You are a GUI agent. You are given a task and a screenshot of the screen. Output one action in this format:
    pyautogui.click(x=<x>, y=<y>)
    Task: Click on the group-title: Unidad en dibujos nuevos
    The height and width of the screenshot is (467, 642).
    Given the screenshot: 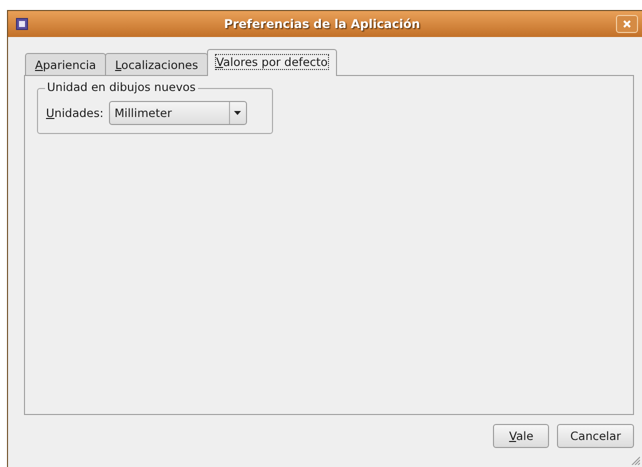 What is the action you would take?
    pyautogui.click(x=121, y=87)
    